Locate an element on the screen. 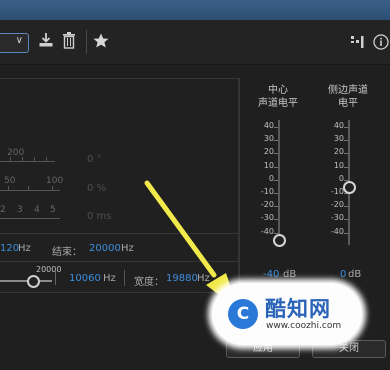 The image size is (390, 370). watermark: C 酷知网 www.coozhi.com is located at coordinates (287, 314).